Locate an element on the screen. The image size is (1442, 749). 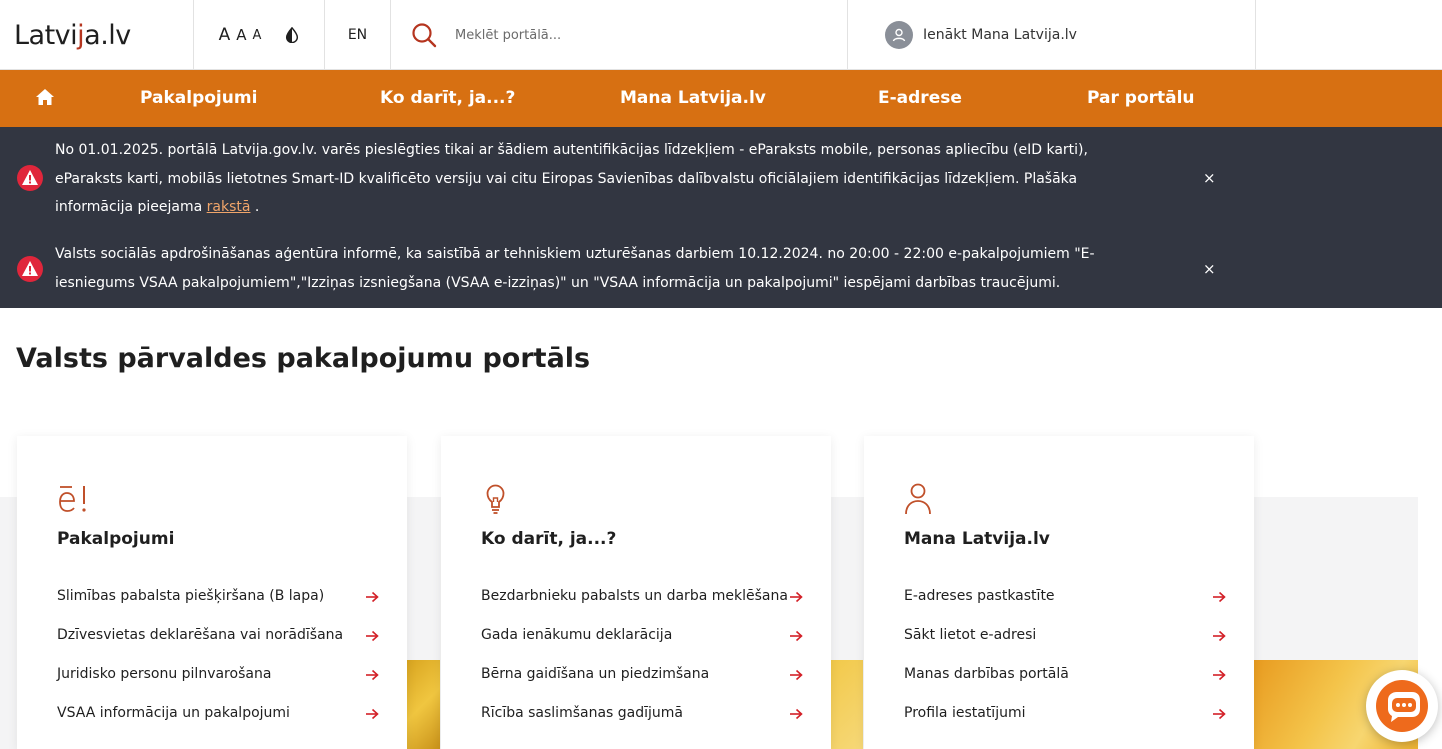
language-switch: EN is located at coordinates (358, 35).